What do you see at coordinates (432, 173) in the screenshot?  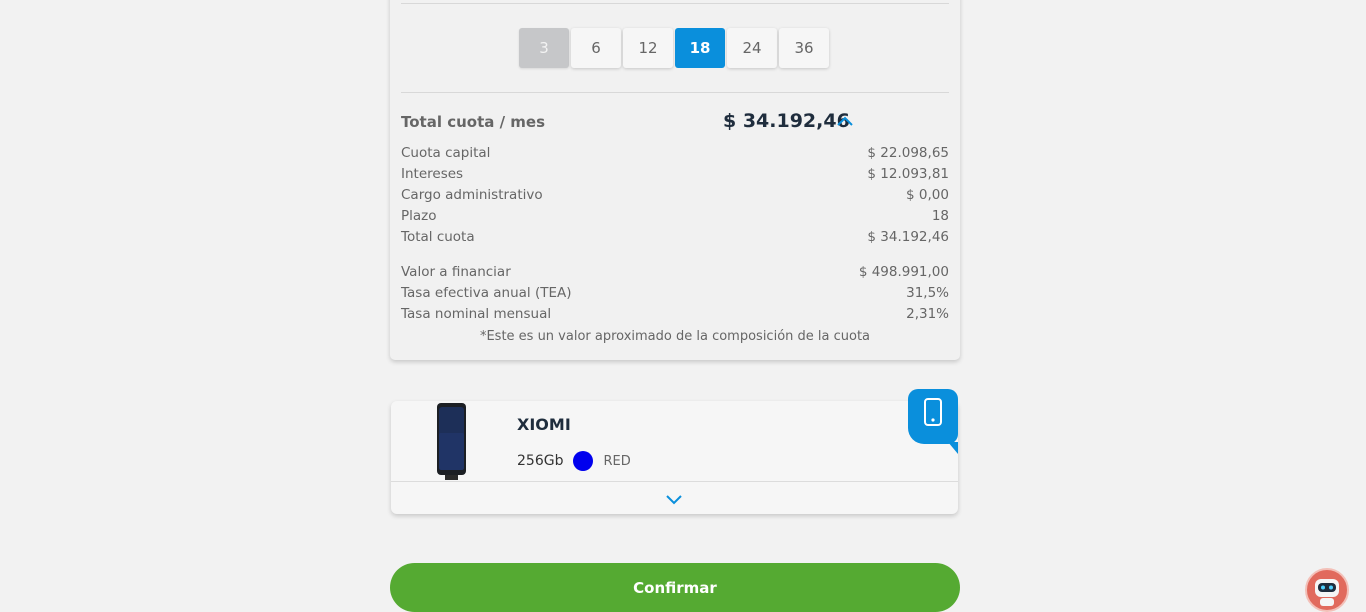 I see `breakdown-label: Intereses` at bounding box center [432, 173].